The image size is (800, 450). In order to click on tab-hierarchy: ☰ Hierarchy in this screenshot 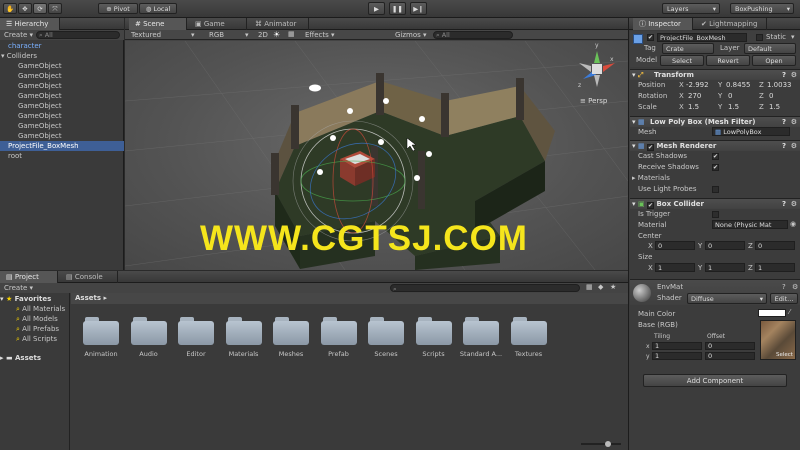, I will do `click(30, 24)`.